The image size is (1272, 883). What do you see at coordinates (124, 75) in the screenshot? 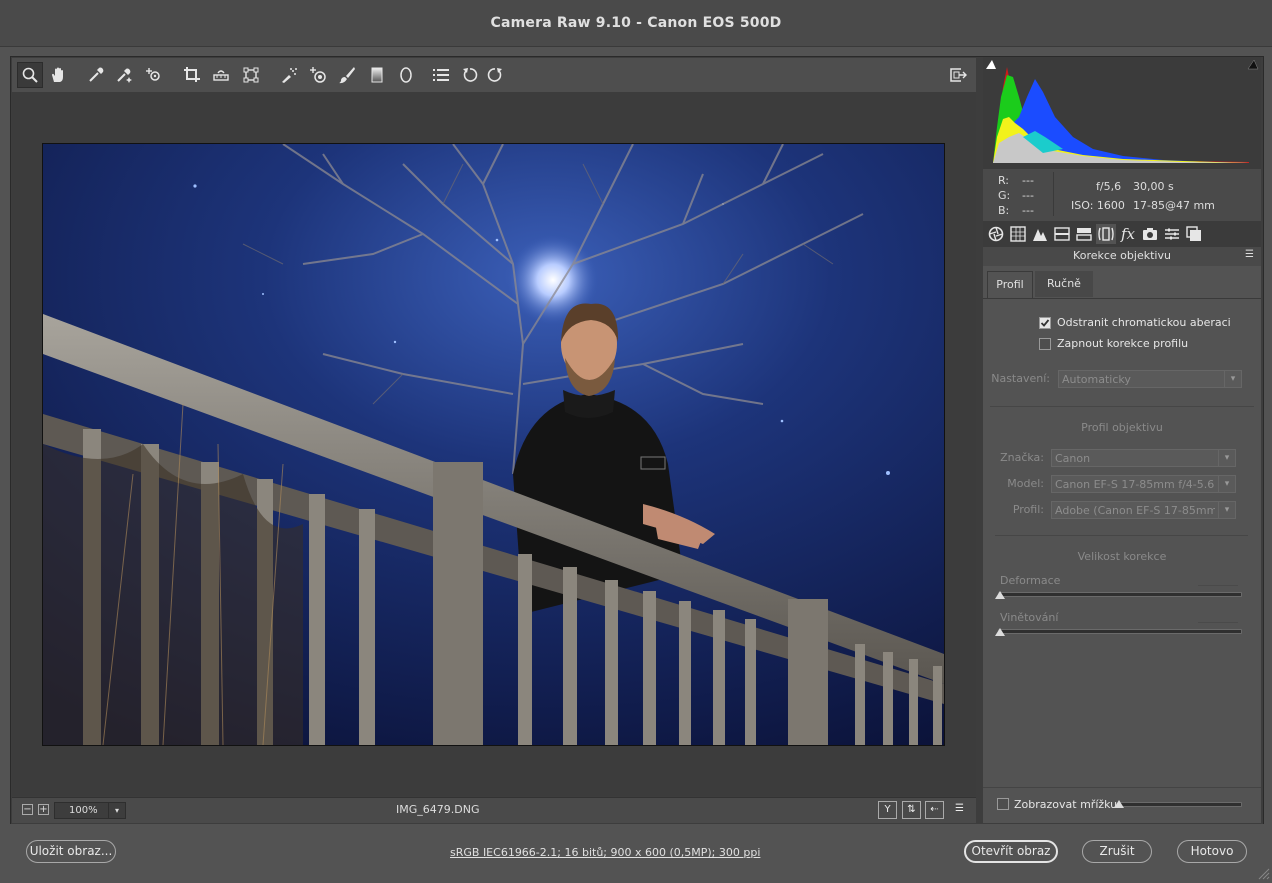
I see `color-sampler-icon` at bounding box center [124, 75].